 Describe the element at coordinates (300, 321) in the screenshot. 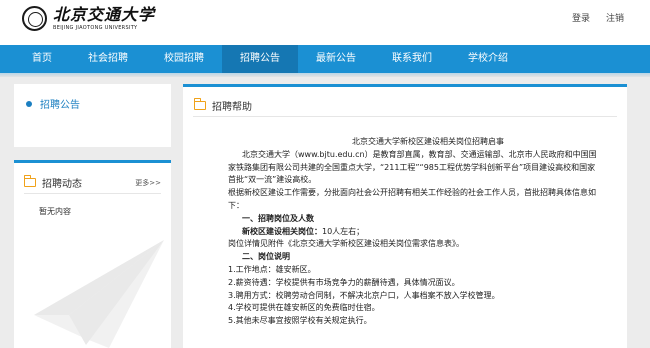

I see `article-list-item: 5.其他未尽事宜按照学校有关规定执行。` at that location.